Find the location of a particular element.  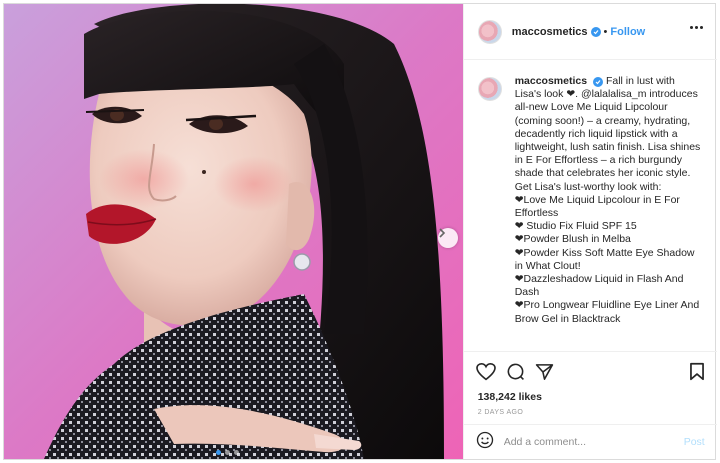

bookmark-icon is located at coordinates (697, 374).